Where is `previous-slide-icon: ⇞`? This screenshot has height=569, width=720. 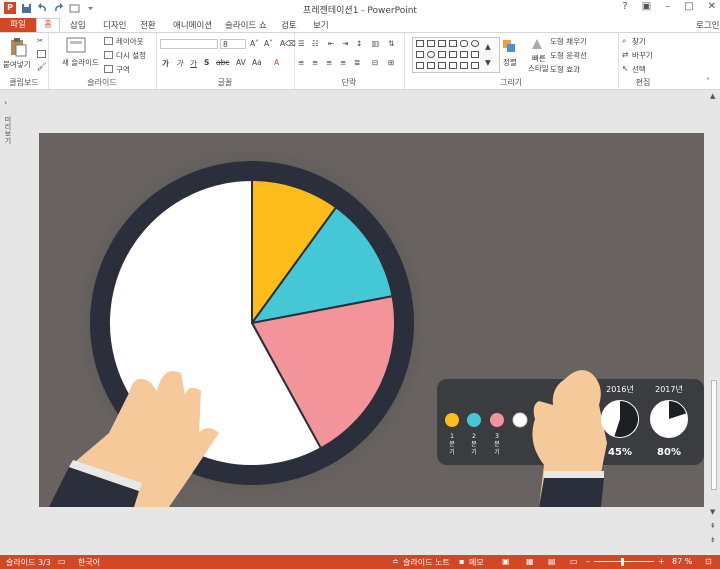
previous-slide-icon: ⇞ is located at coordinates (713, 526).